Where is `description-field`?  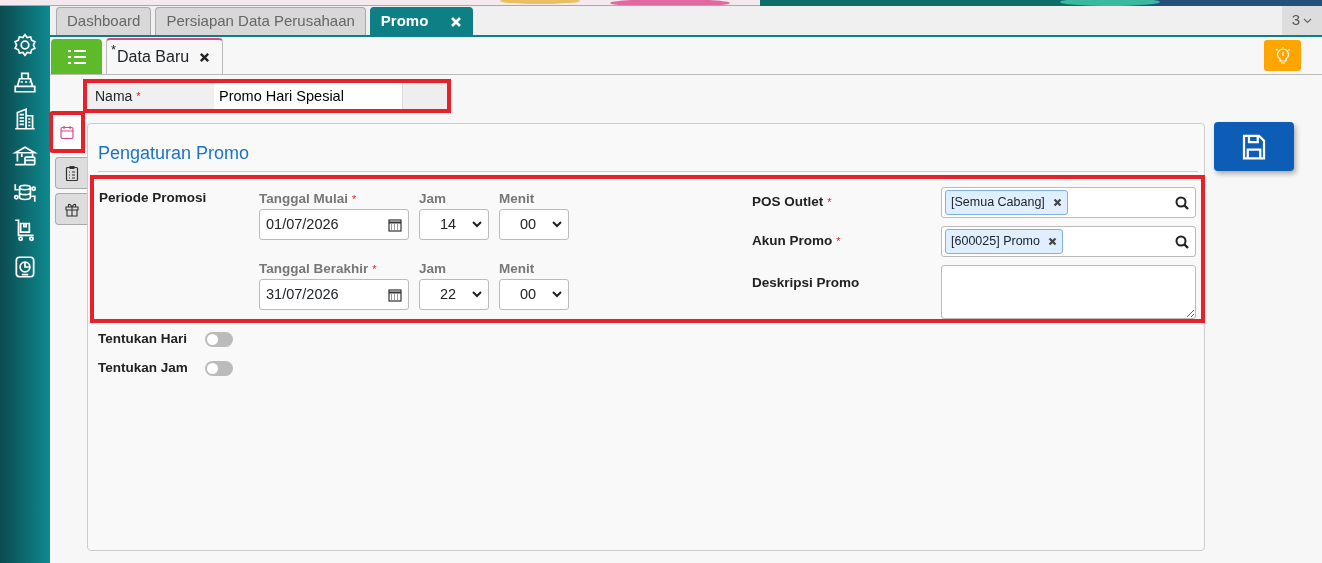 description-field is located at coordinates (1068, 292).